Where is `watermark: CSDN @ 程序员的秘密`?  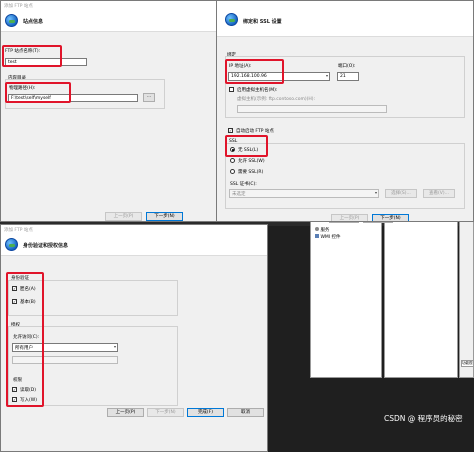
watermark: CSDN @ 程序员的秘密 is located at coordinates (423, 418).